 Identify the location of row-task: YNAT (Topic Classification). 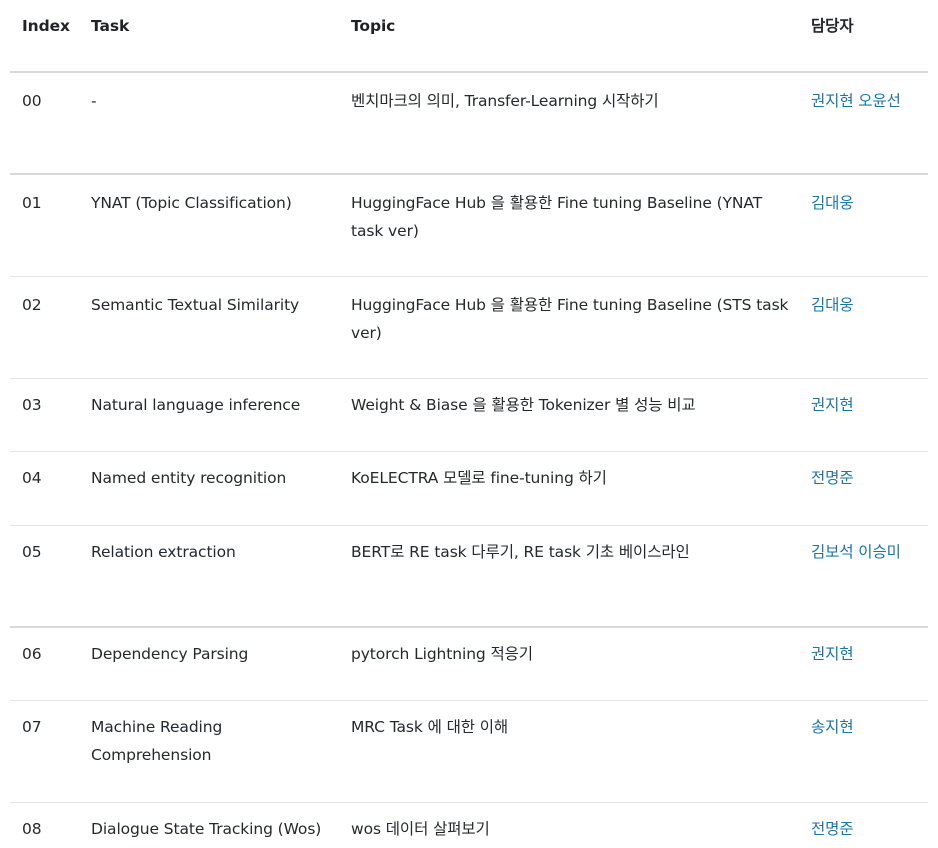
(191, 203).